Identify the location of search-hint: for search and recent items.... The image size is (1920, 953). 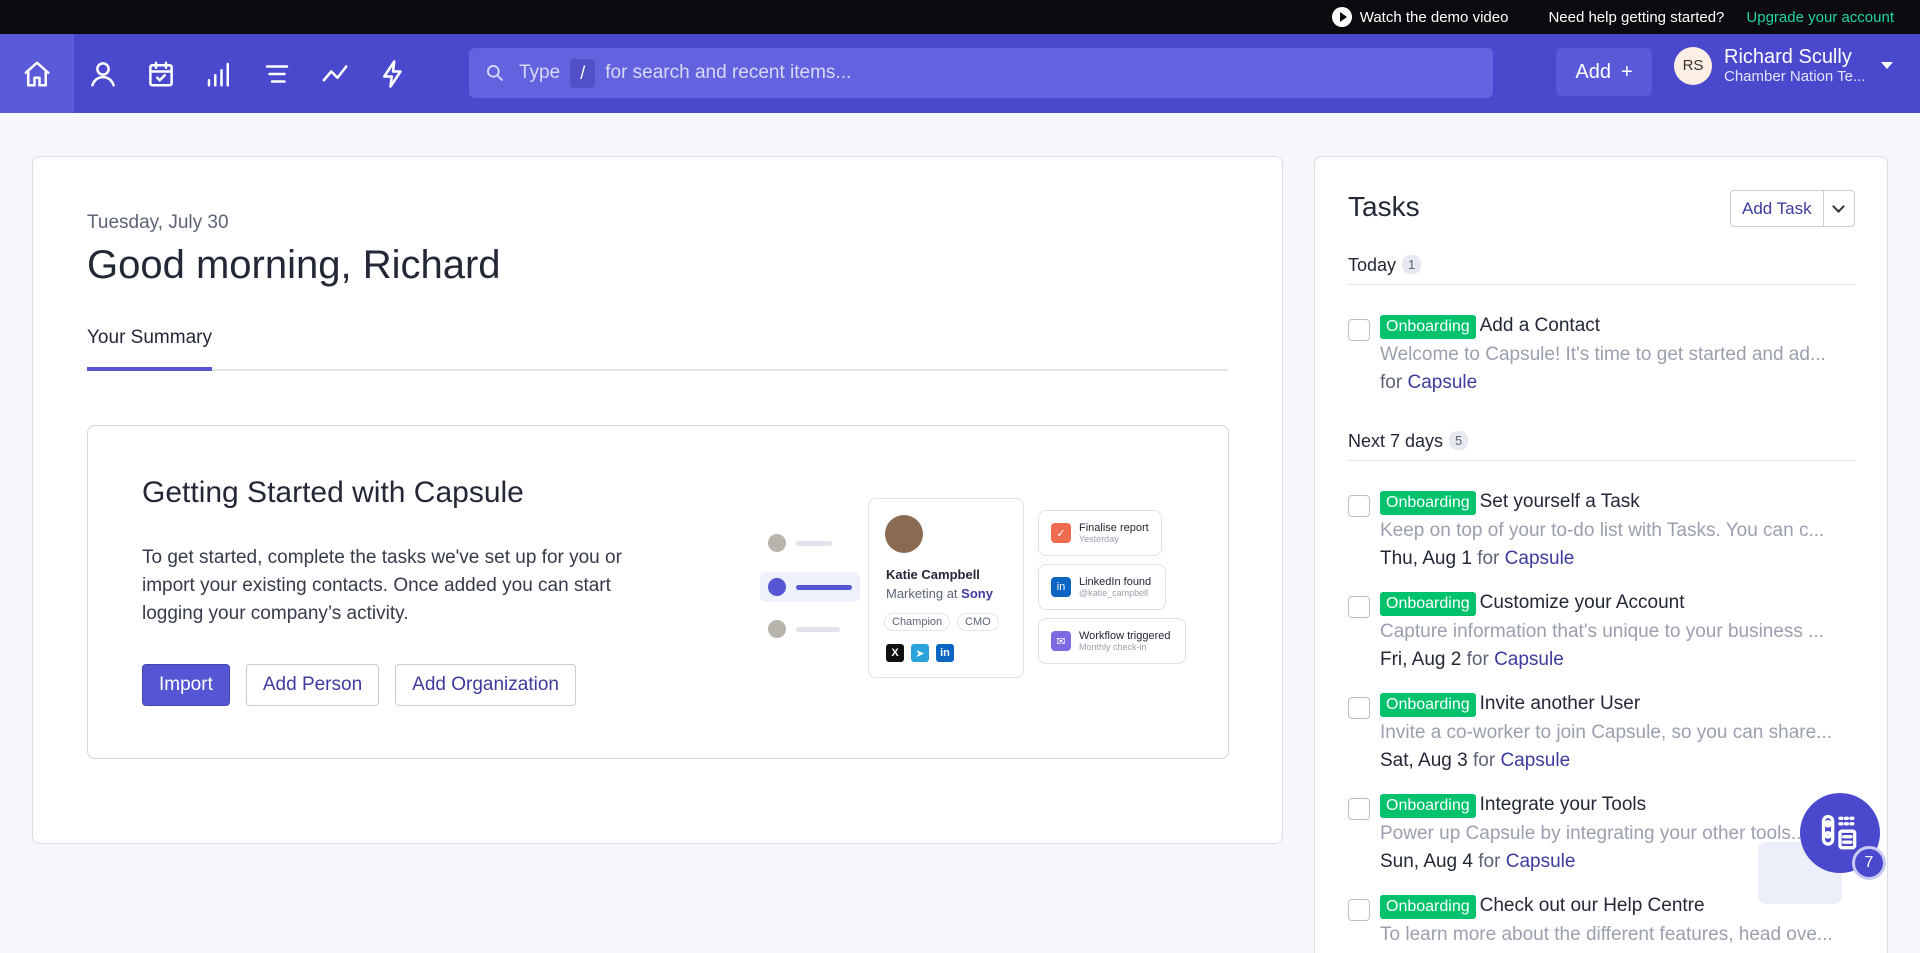
(728, 72).